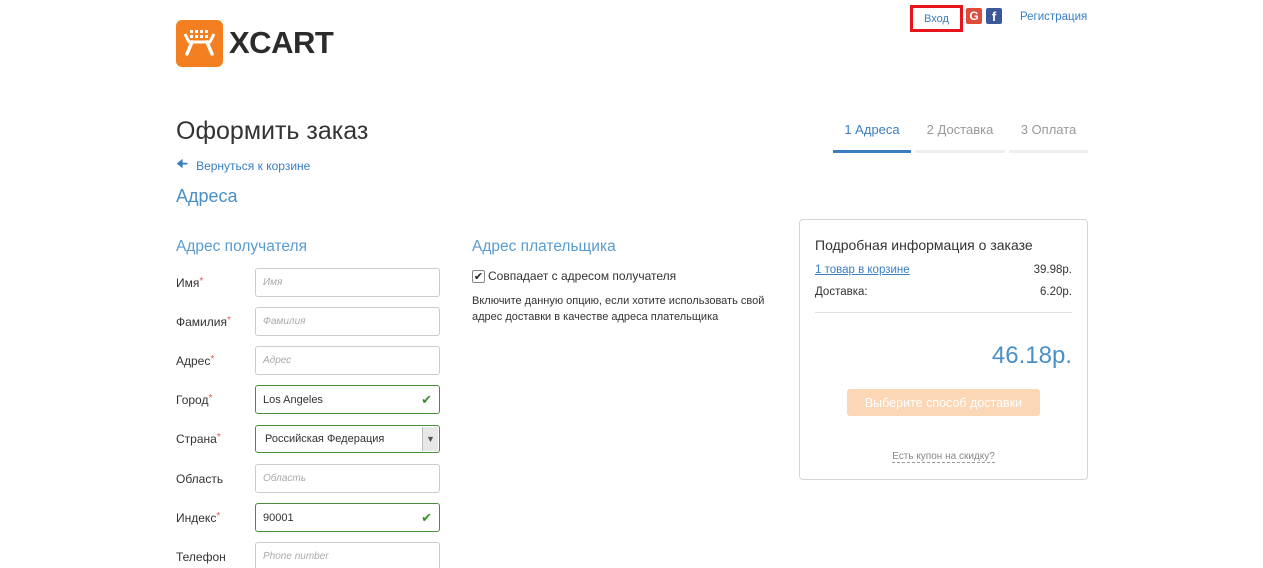 The height and width of the screenshot is (568, 1263). Describe the element at coordinates (1056, 292) in the screenshot. I see `shipping-cost-amount: 6.20р.` at that location.